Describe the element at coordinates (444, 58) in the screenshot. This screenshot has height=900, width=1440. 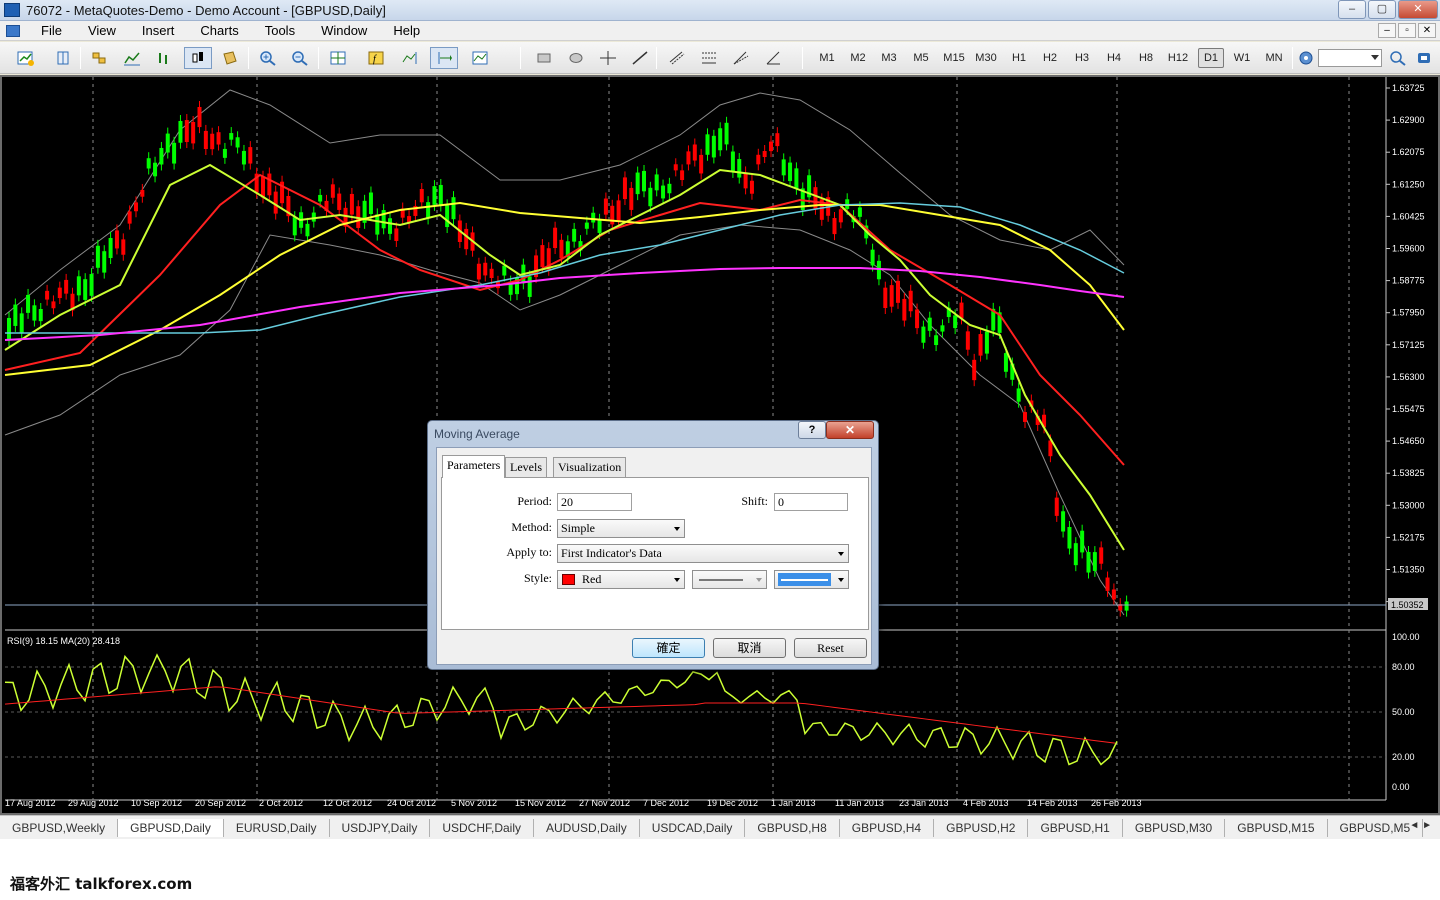
I see `auto-scroll-button` at that location.